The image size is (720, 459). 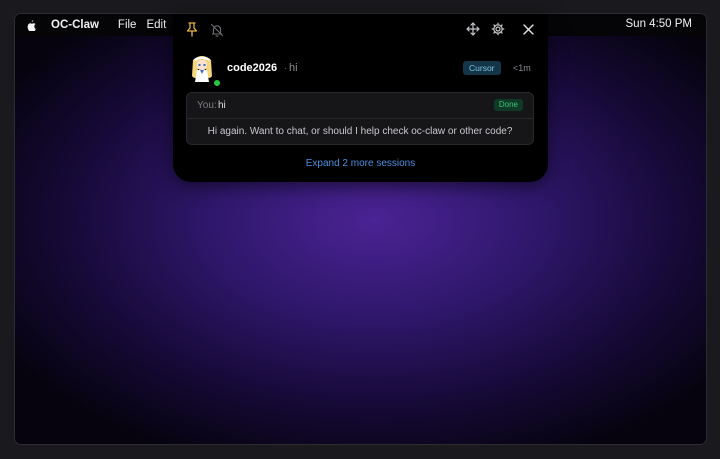 What do you see at coordinates (192, 29) in the screenshot?
I see `pin-icon` at bounding box center [192, 29].